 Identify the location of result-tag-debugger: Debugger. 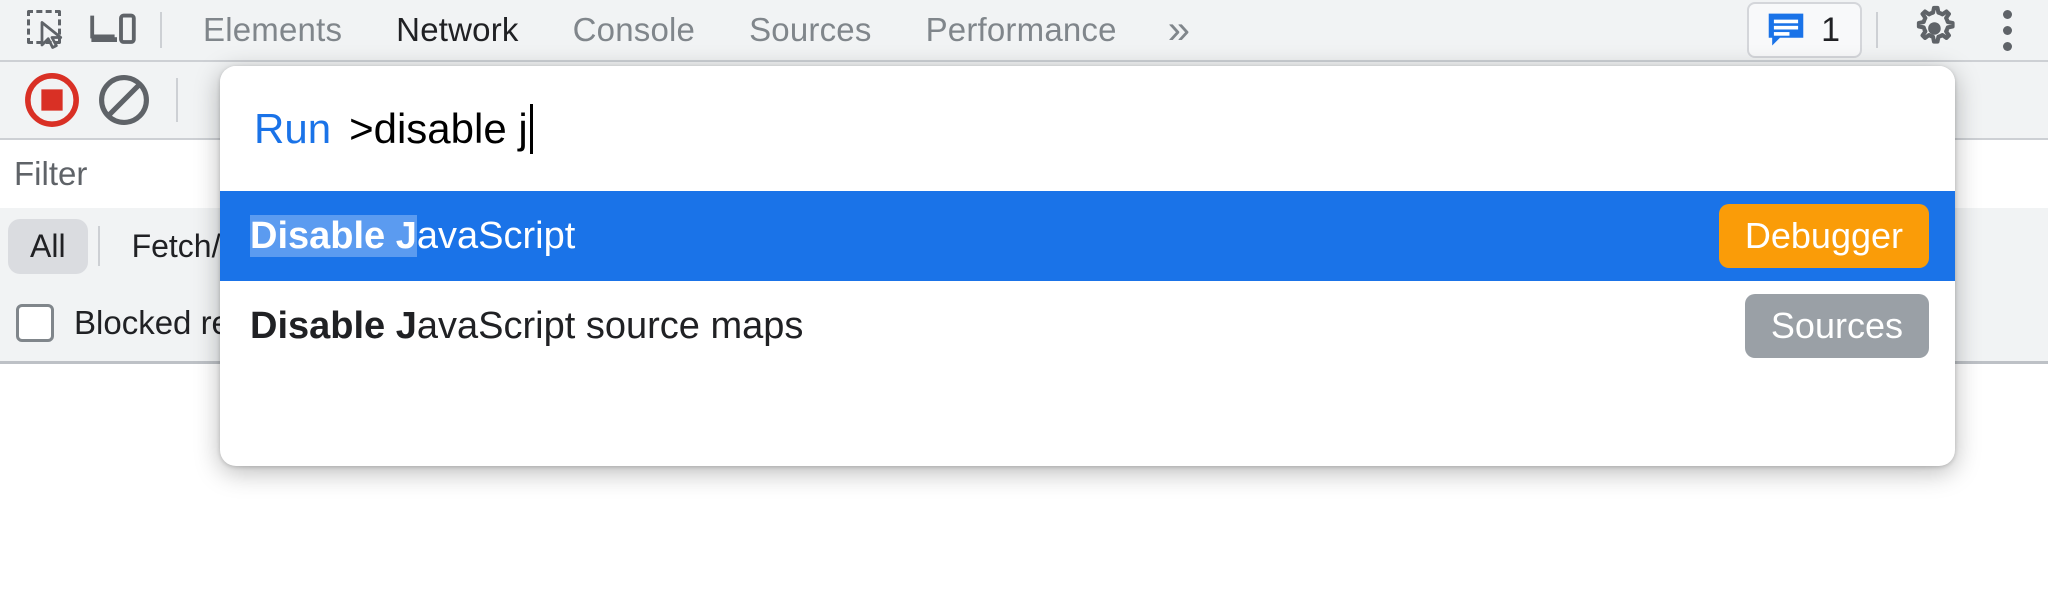
(1823, 236).